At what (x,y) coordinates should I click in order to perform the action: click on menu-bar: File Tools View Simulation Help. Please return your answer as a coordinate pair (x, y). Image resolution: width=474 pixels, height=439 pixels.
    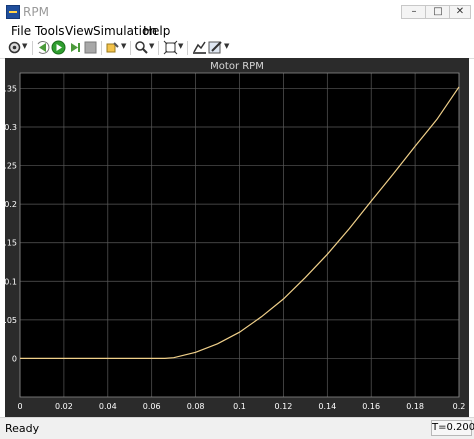
    Looking at the image, I should click on (237, 30).